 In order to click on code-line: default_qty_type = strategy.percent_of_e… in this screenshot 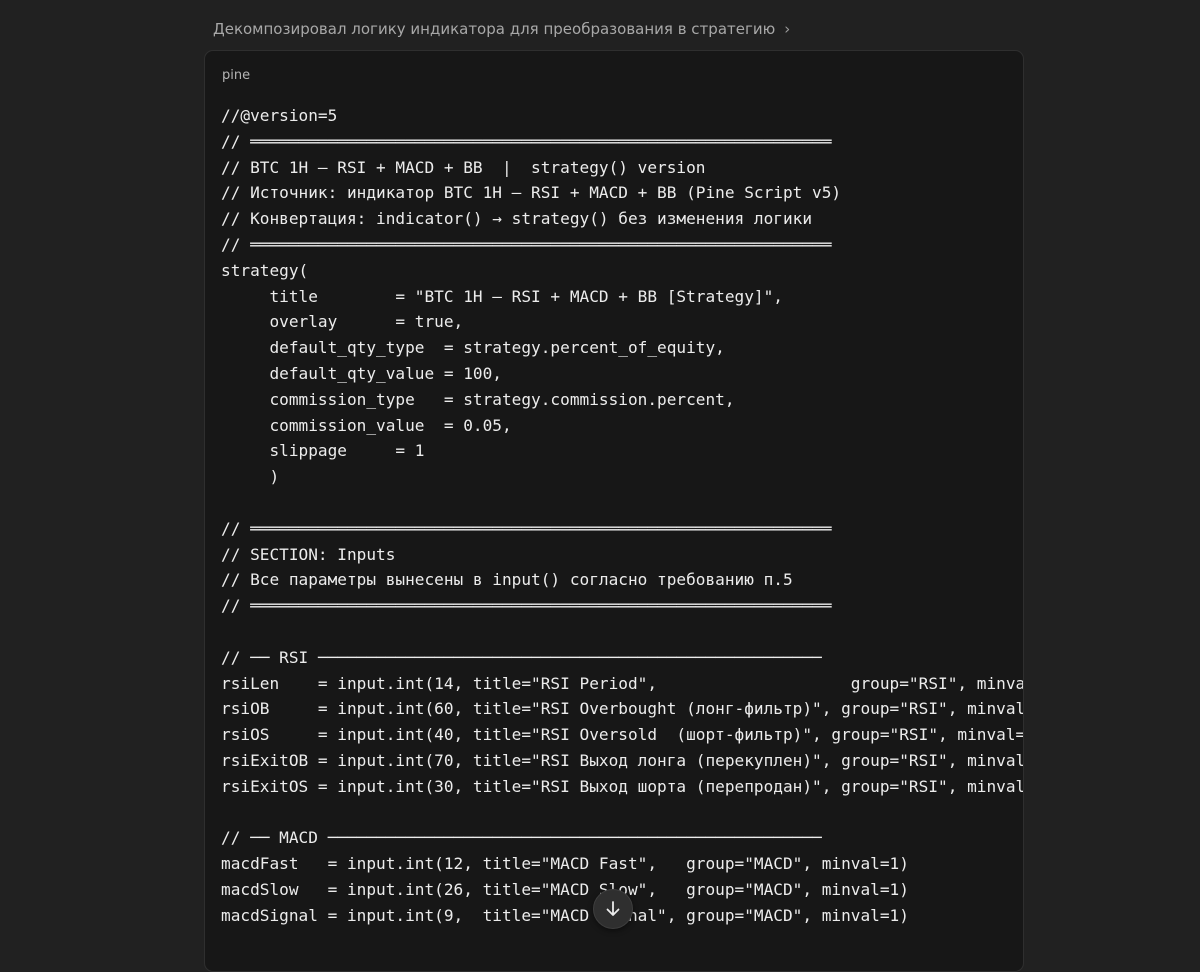, I will do `click(473, 348)`.